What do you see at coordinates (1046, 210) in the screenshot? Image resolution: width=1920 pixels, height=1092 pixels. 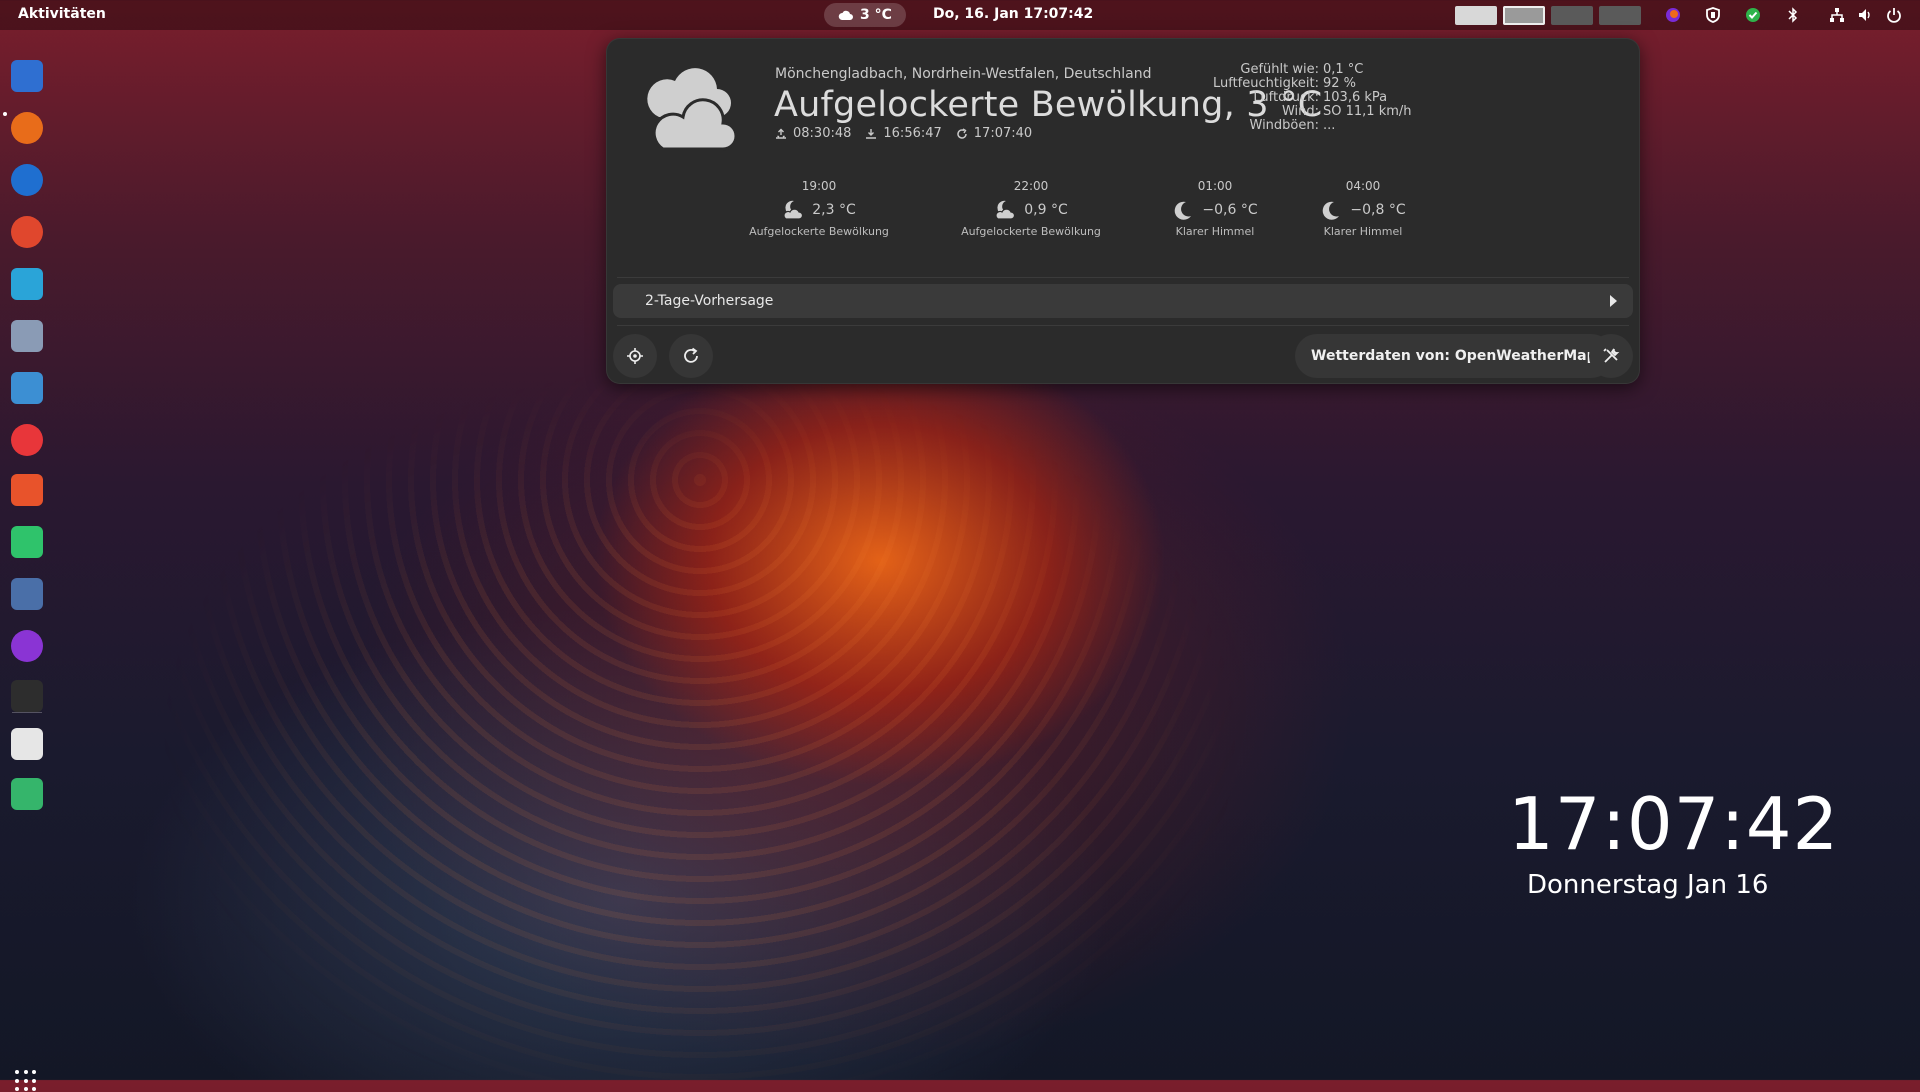 I see `forecast-temp: 0,9 °C` at bounding box center [1046, 210].